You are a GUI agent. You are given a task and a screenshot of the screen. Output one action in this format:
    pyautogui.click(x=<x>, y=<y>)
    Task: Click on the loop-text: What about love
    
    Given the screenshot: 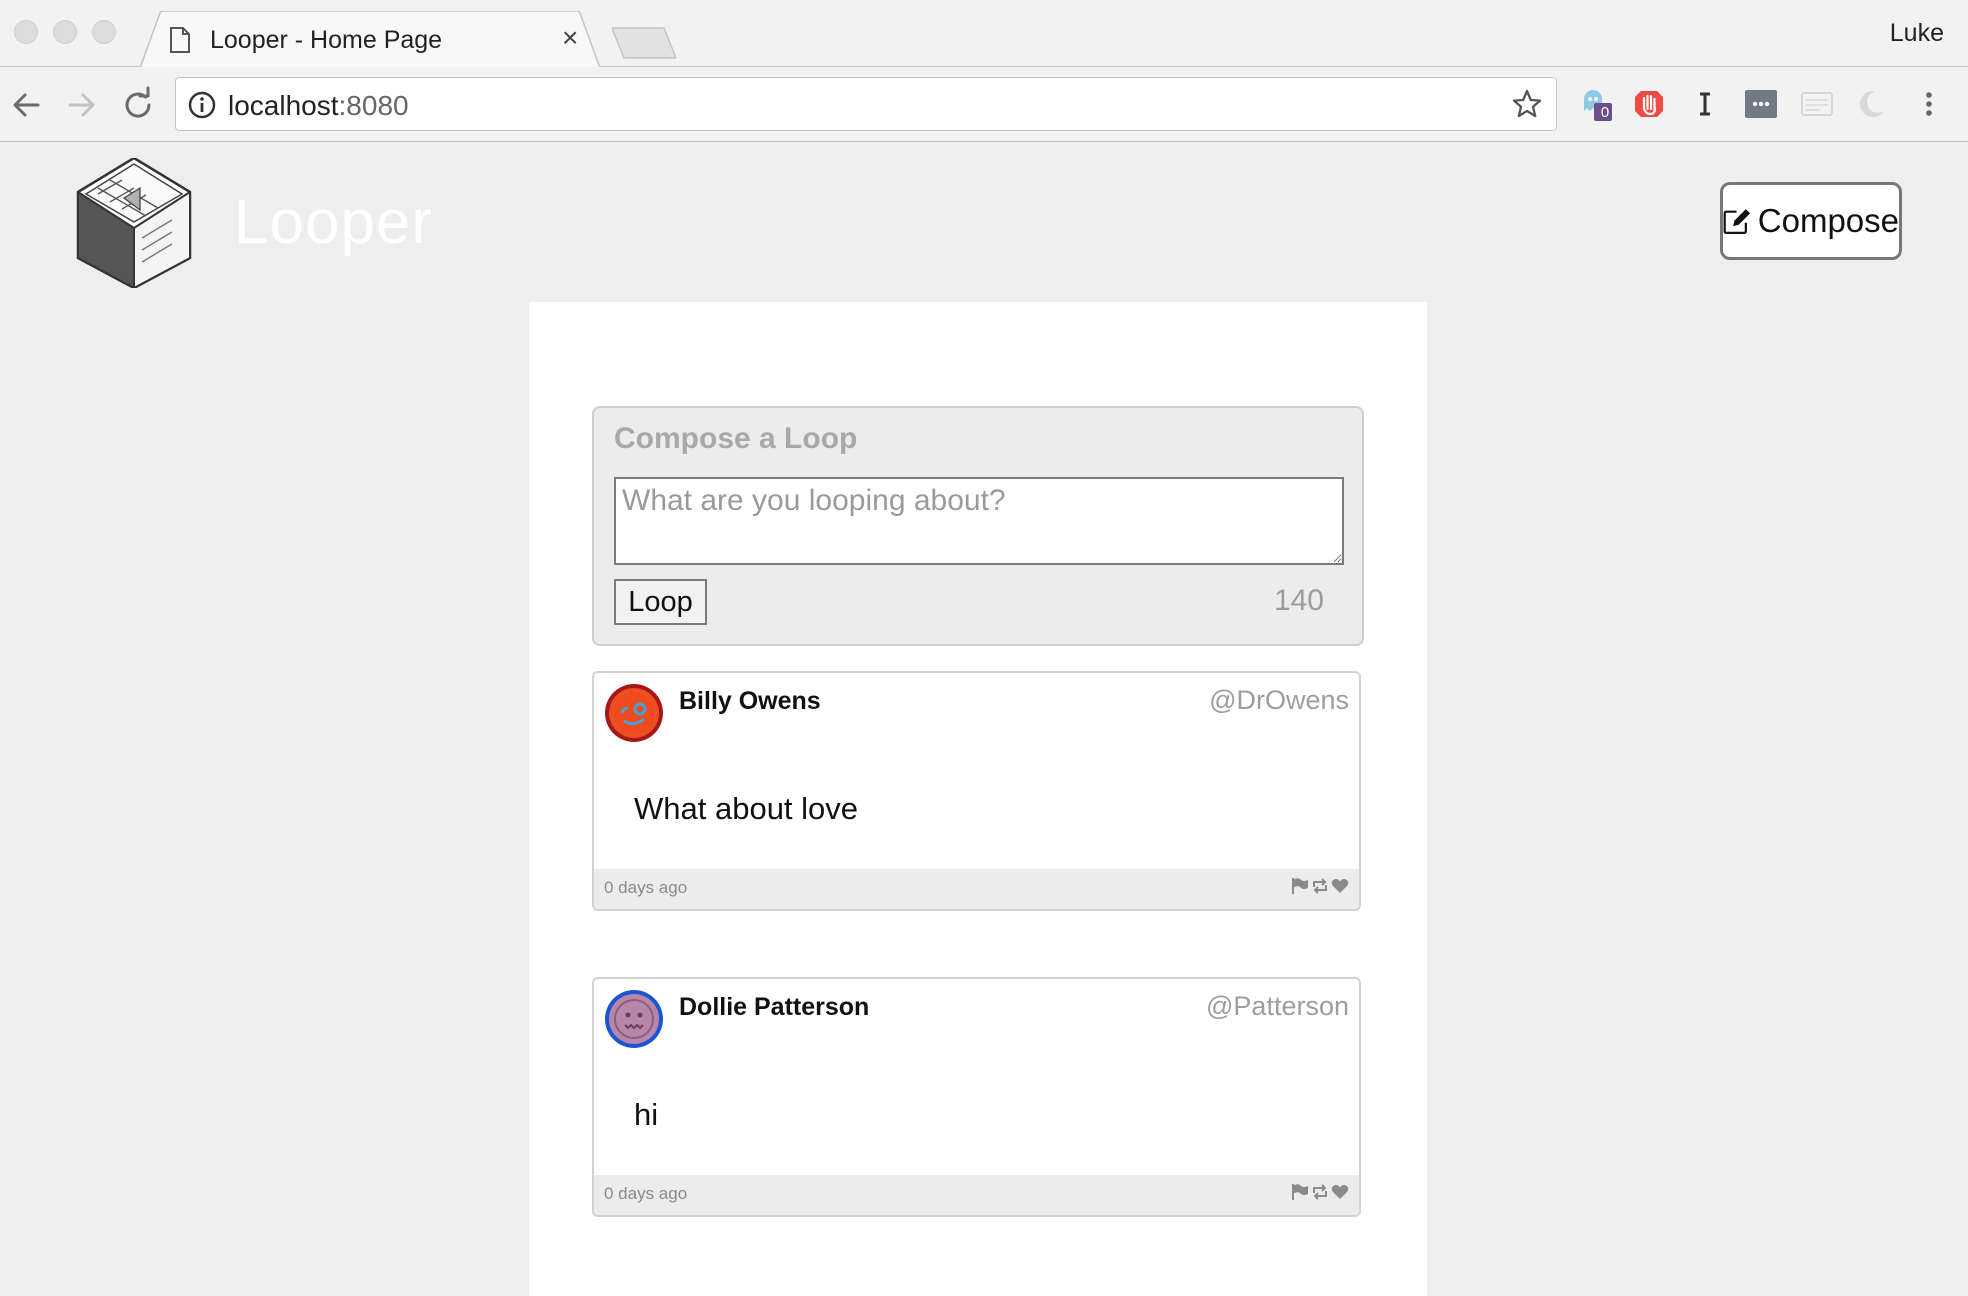 What is the action you would take?
    pyautogui.click(x=746, y=808)
    